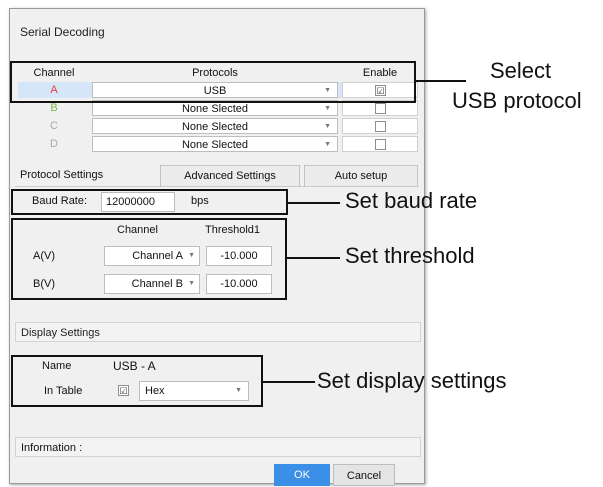 This screenshot has width=603, height=487. I want to click on threshold-highlight-frame, so click(149, 259).